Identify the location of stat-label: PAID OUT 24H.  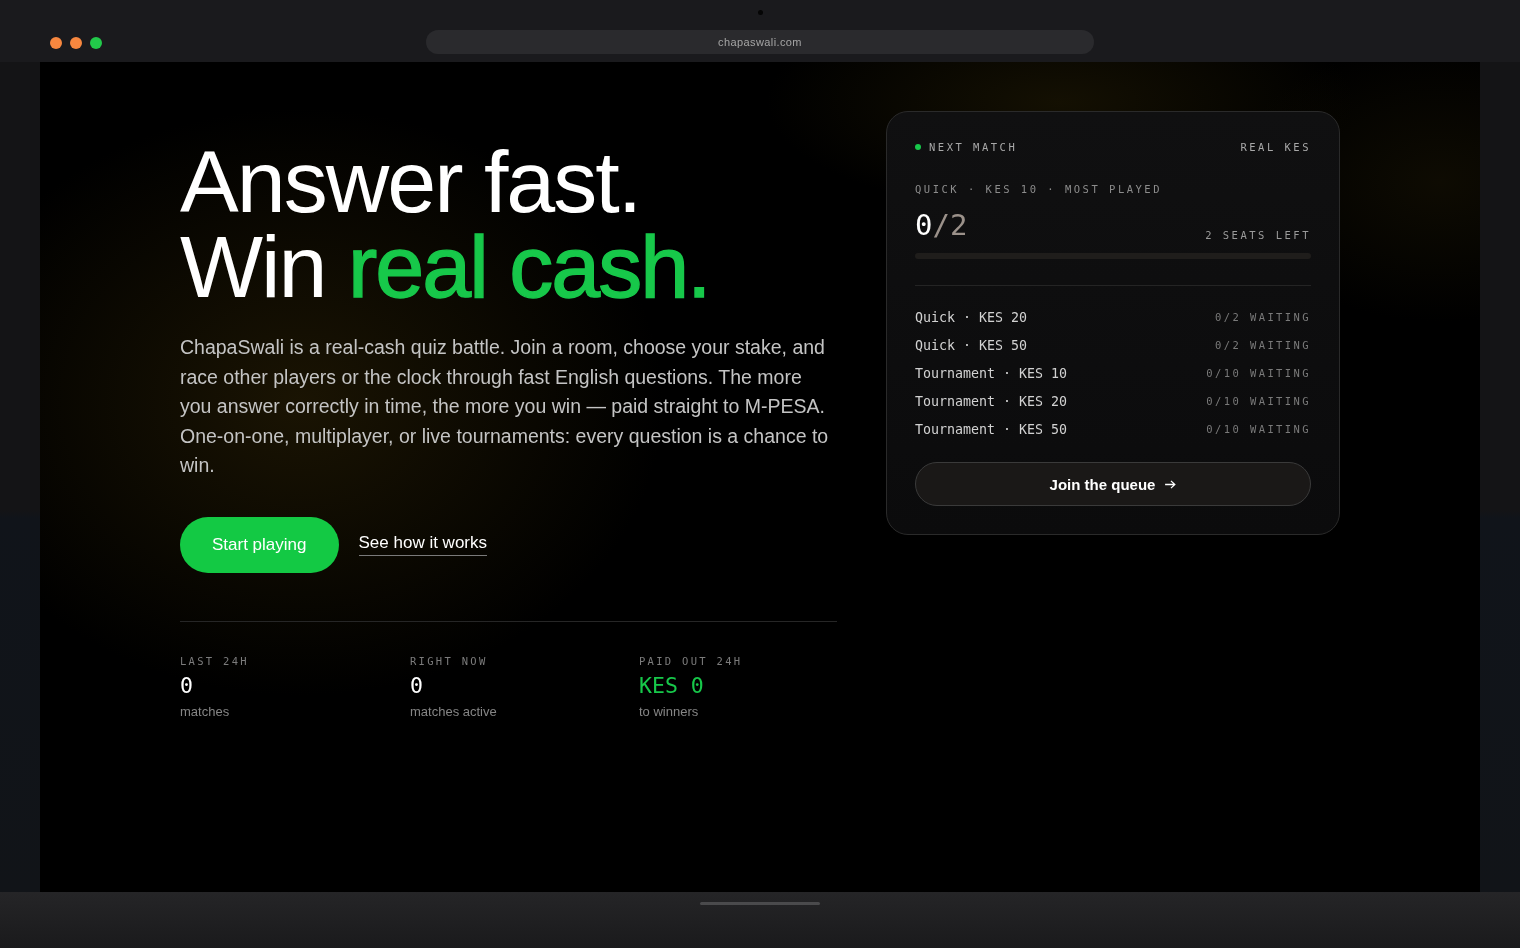
(691, 660).